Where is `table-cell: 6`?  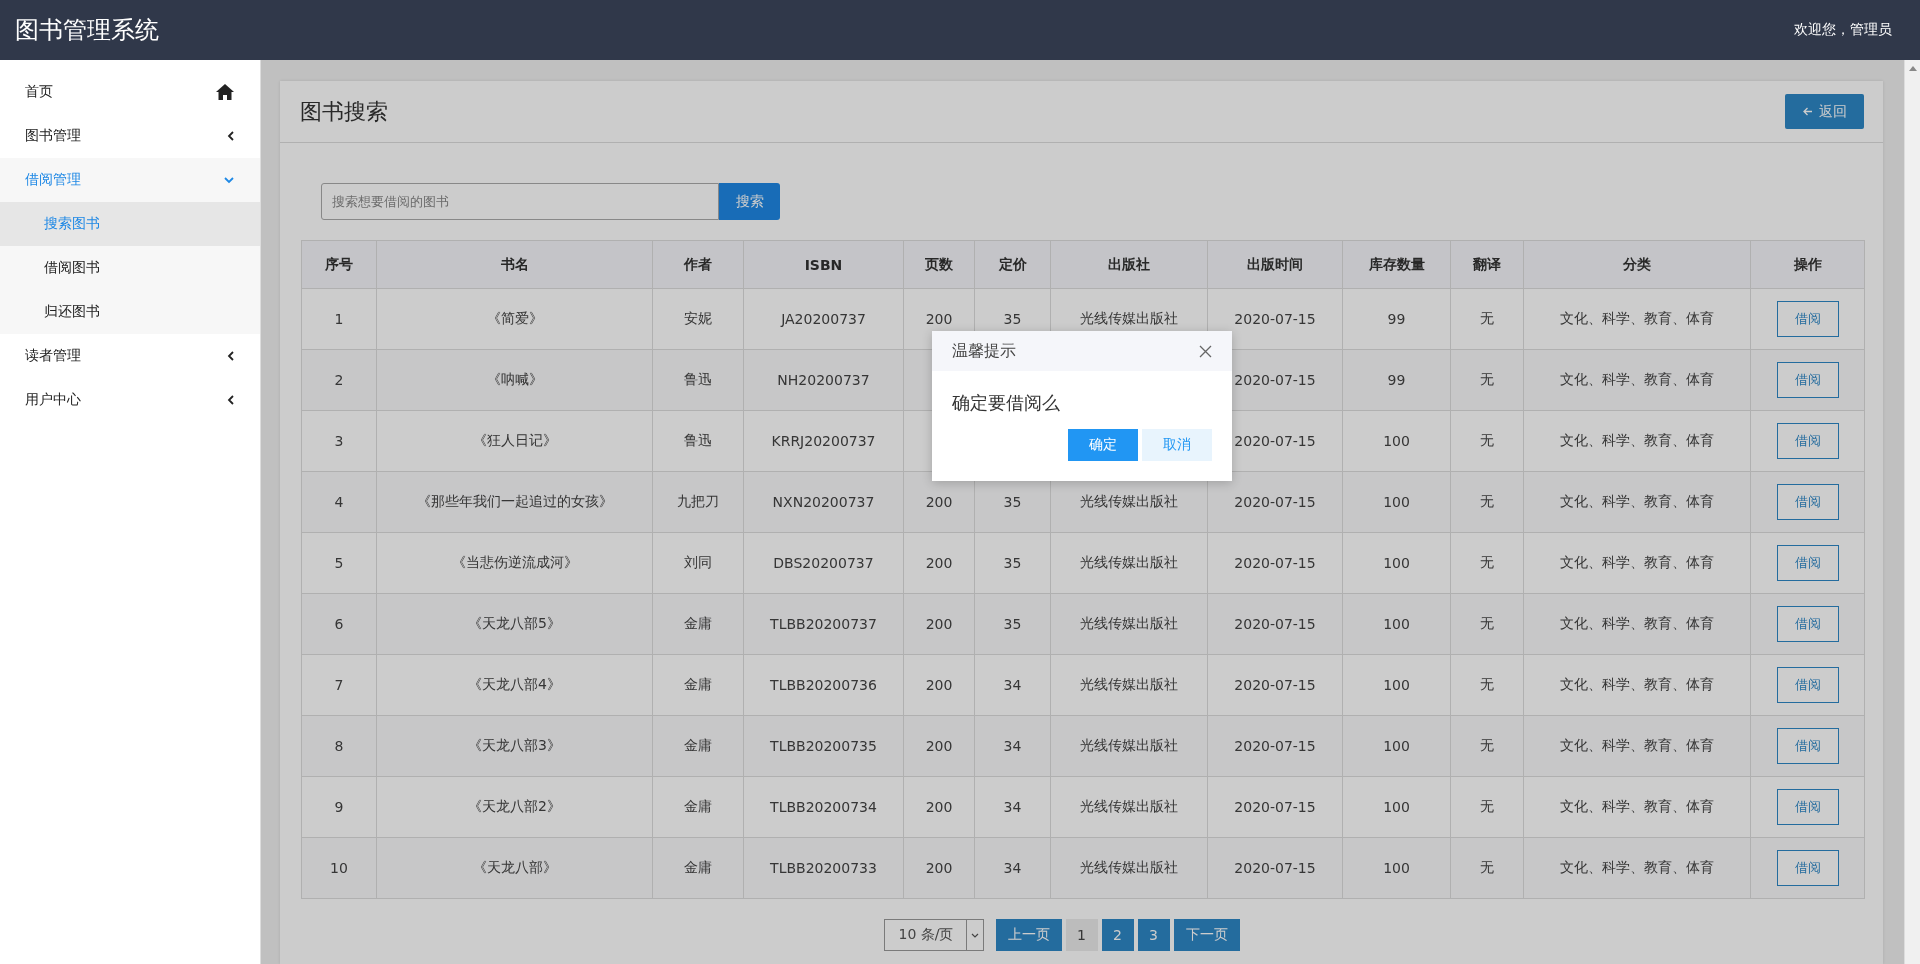 table-cell: 6 is located at coordinates (339, 624).